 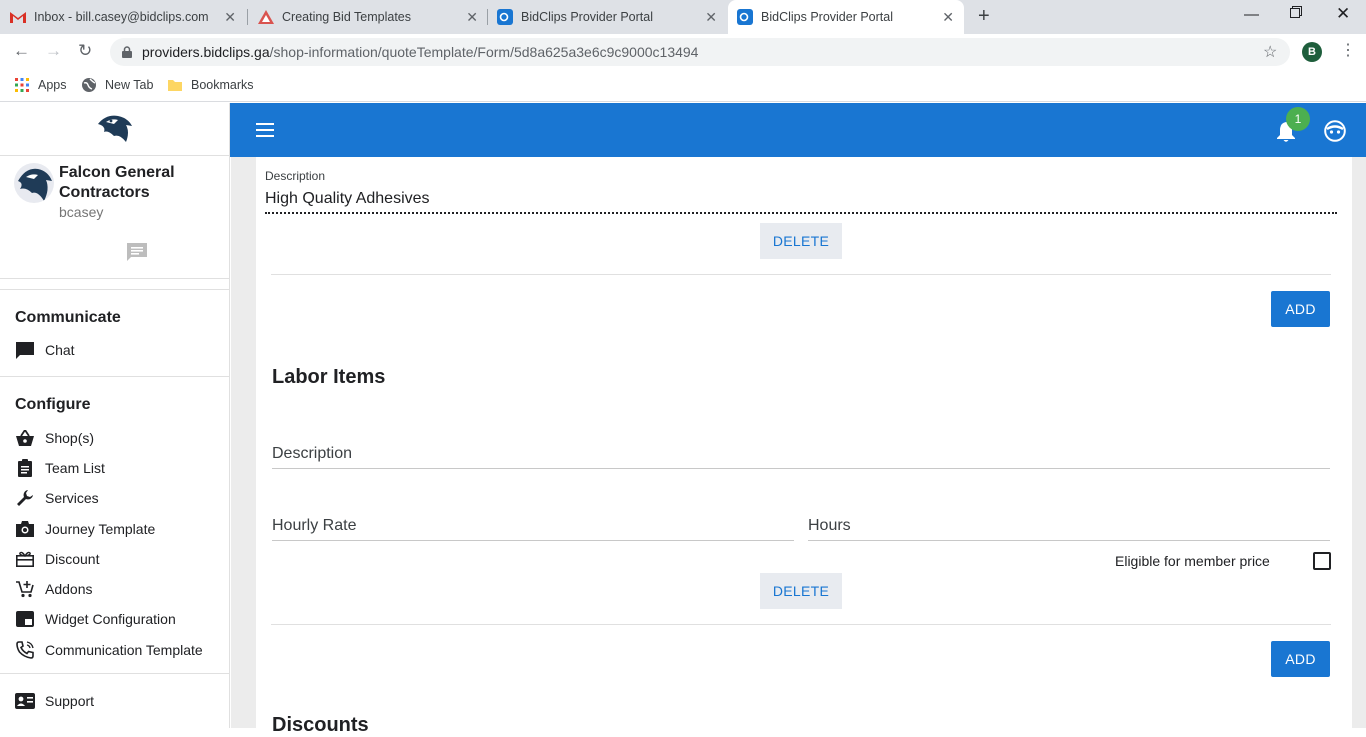 What do you see at coordinates (1322, 561) in the screenshot?
I see `eligible-member-price-checkbox` at bounding box center [1322, 561].